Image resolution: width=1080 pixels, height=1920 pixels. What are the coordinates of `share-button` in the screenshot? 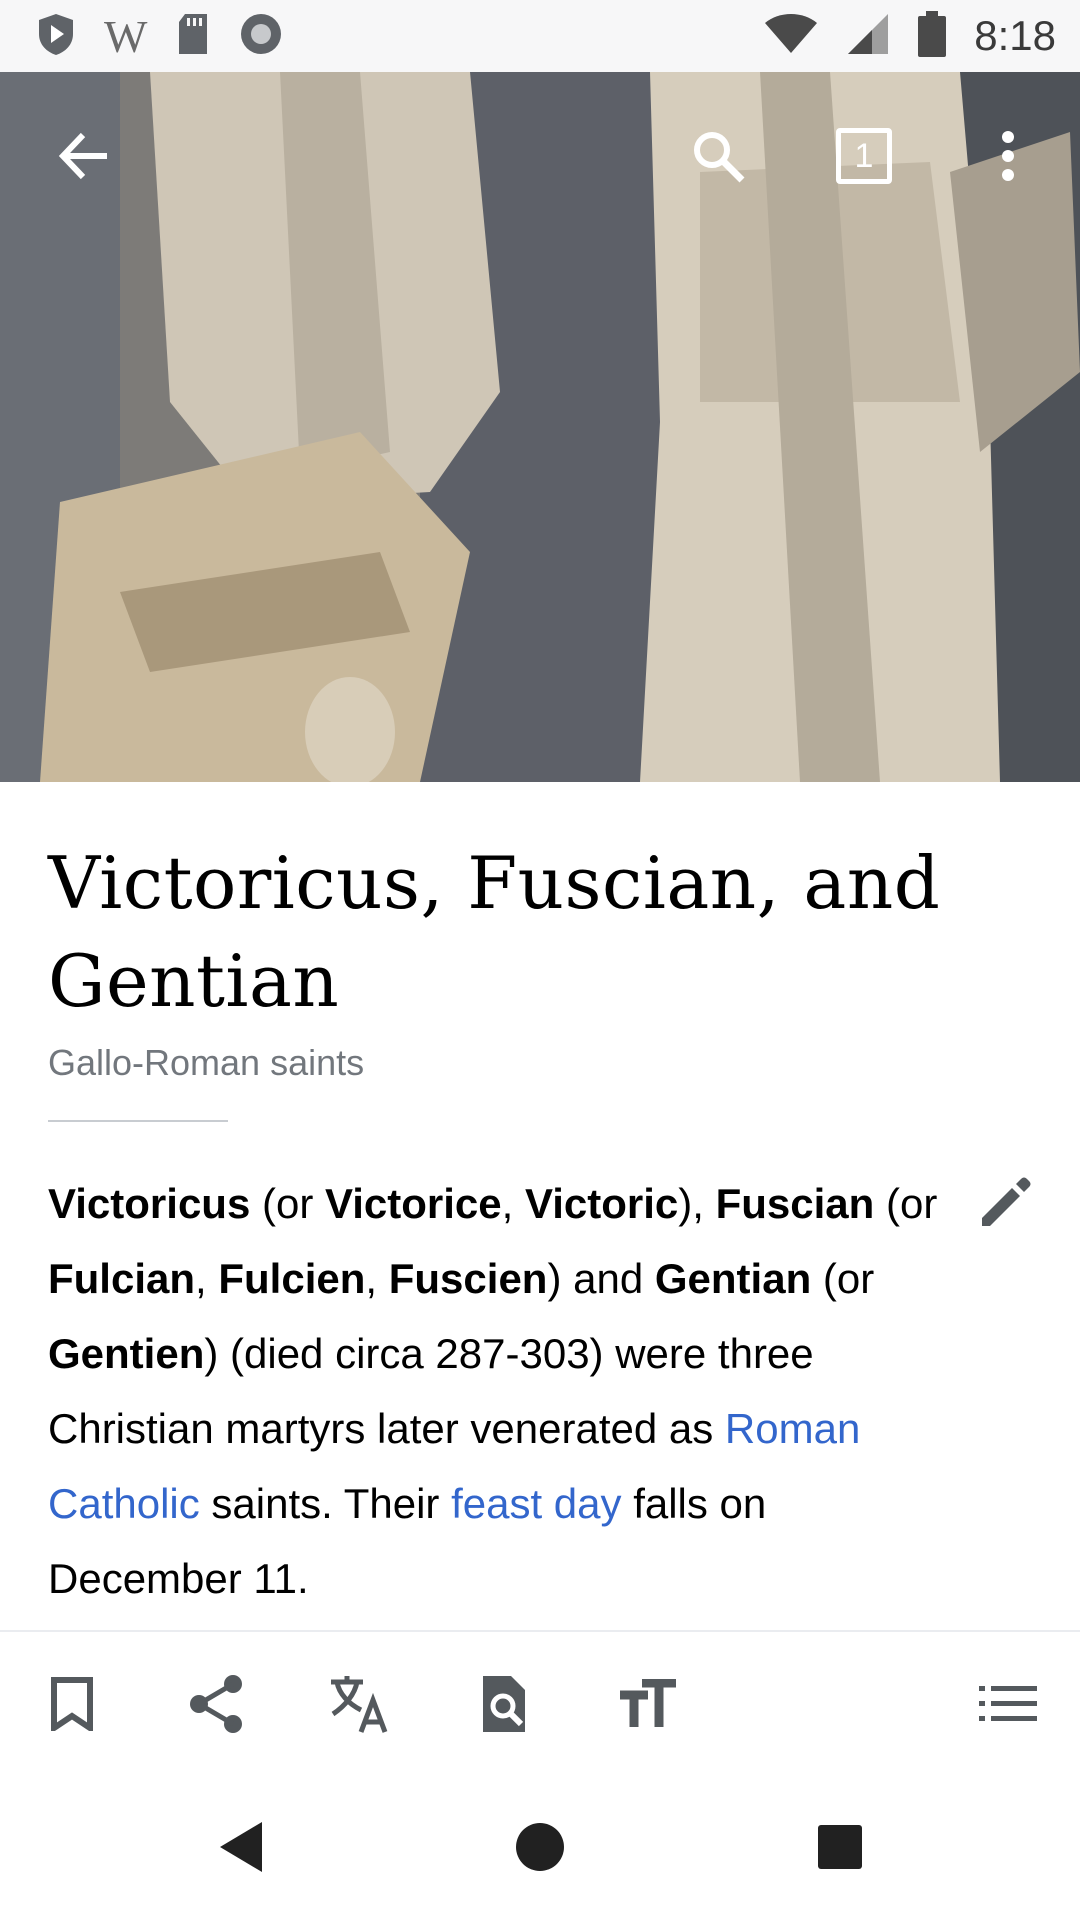 It's located at (216, 1704).